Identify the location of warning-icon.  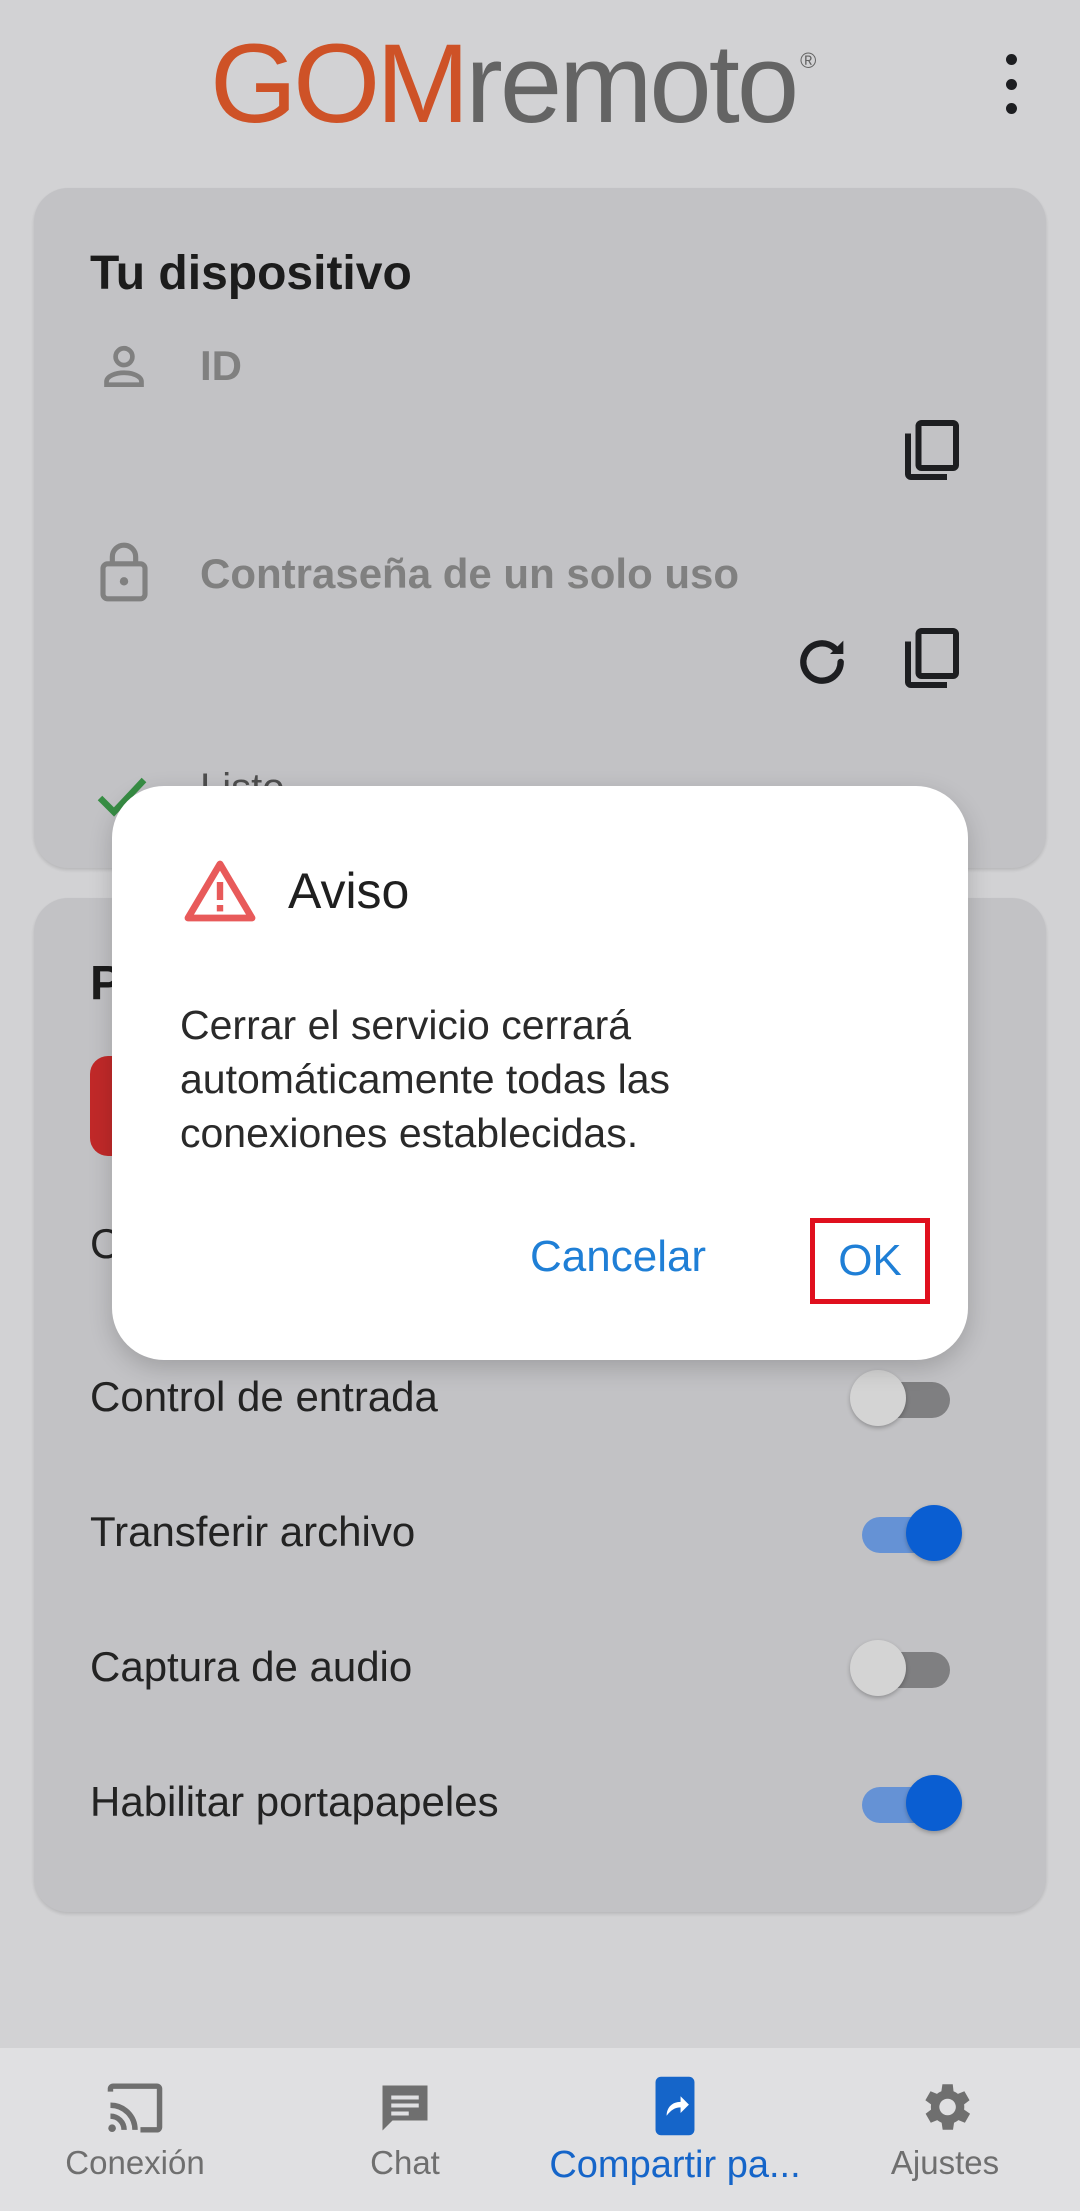
(220, 891).